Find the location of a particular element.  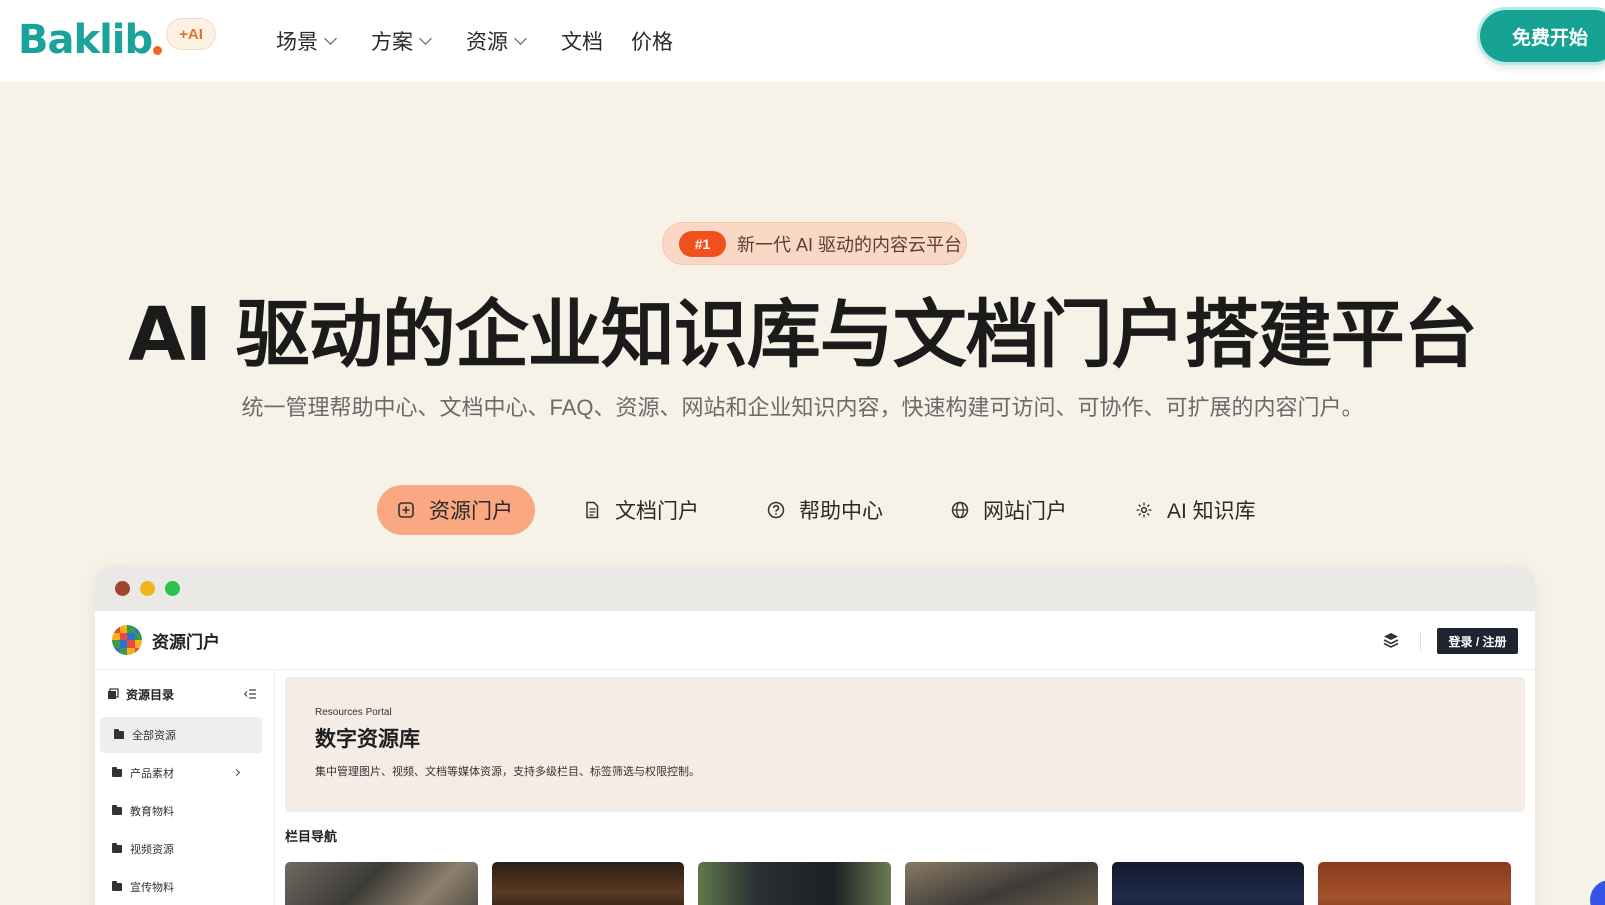

tab-label: 网站门户 is located at coordinates (1025, 511).